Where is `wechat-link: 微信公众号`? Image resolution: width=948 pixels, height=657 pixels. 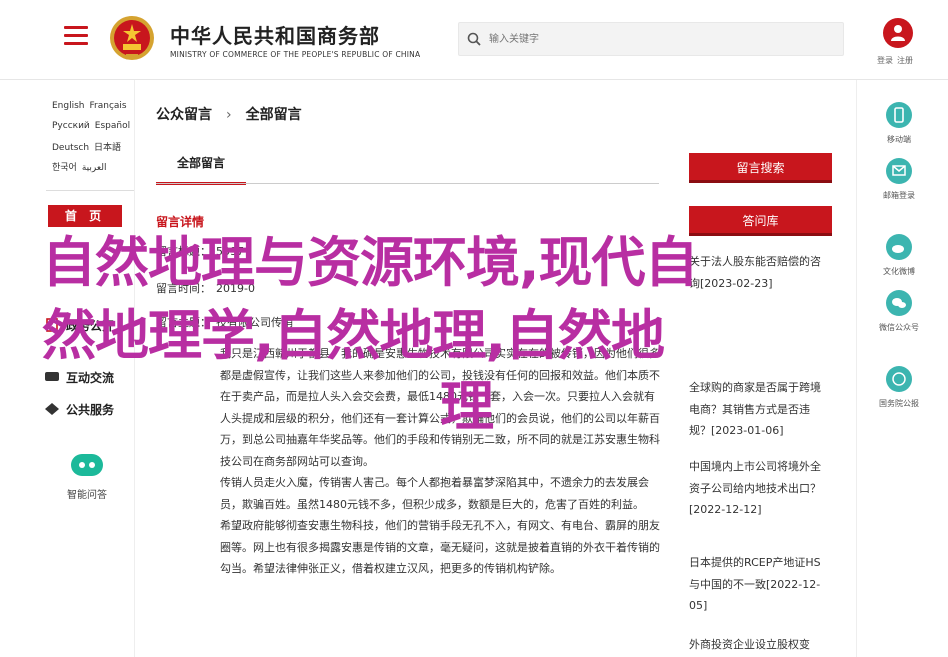 wechat-link: 微信公众号 is located at coordinates (899, 311).